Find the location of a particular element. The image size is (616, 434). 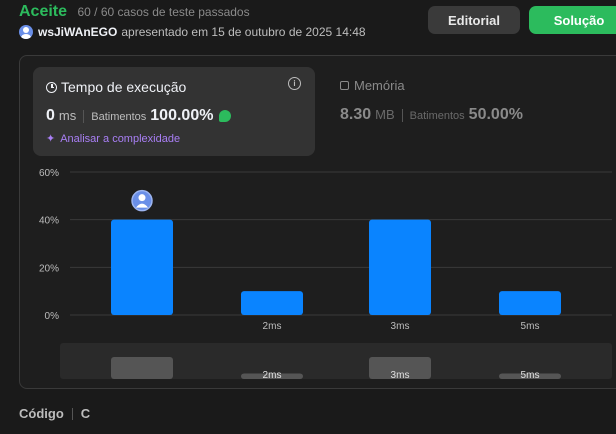

avatar-head is located at coordinates (142, 198).